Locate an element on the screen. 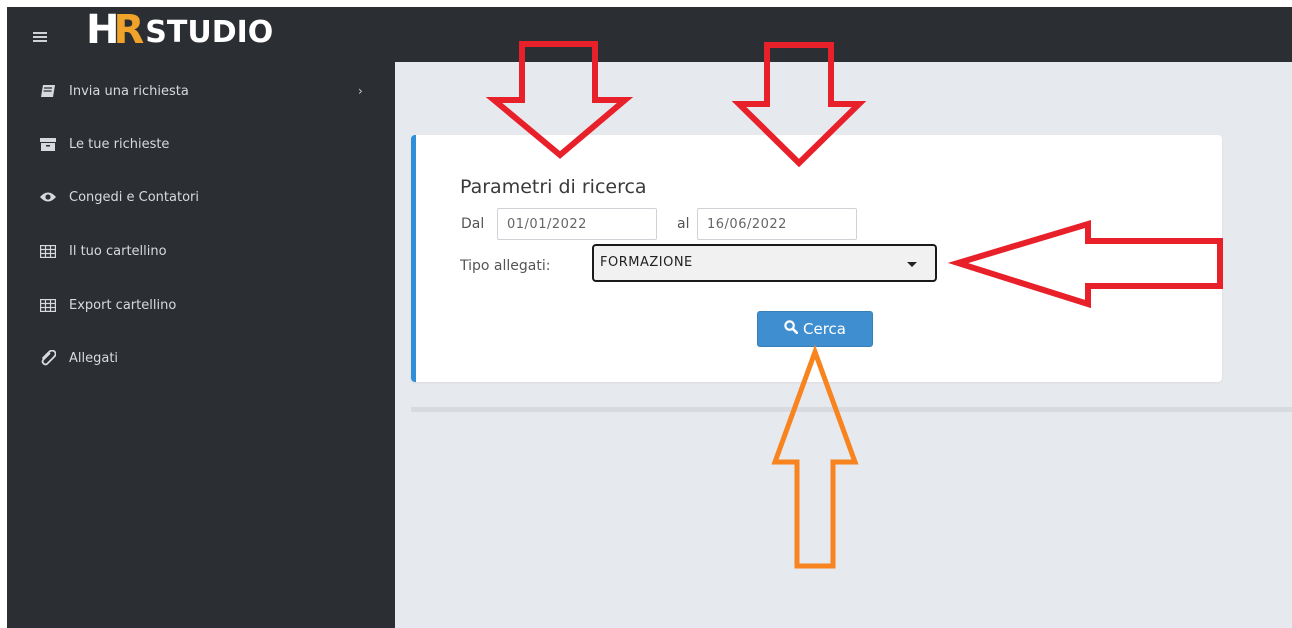  sidebar-item-congedi-contatori: Congedi e Contatori is located at coordinates (201, 197).